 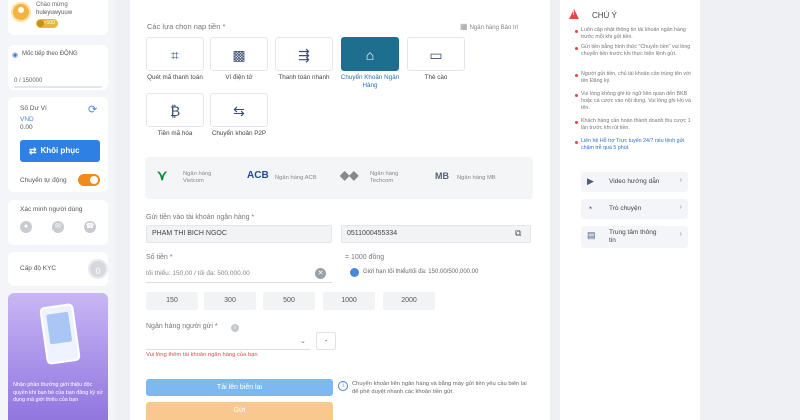 I want to click on kyc-card: Cấp độ KYC 0, so click(x=58, y=269).